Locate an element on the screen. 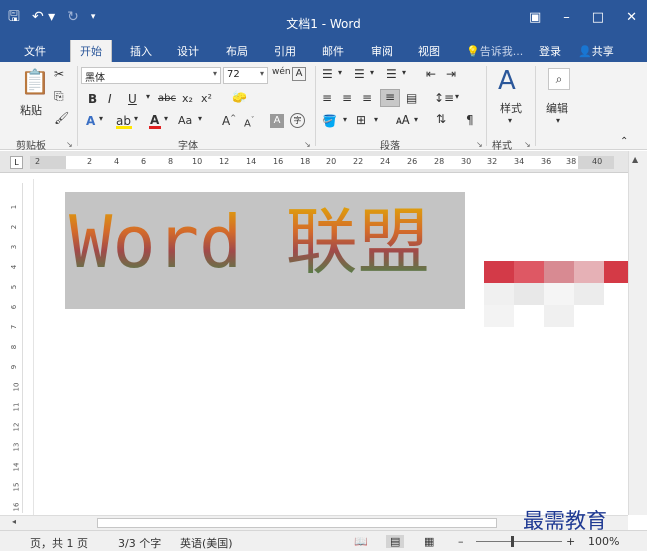 The height and width of the screenshot is (551, 647). enclose-char-button: 字 is located at coordinates (297, 120).